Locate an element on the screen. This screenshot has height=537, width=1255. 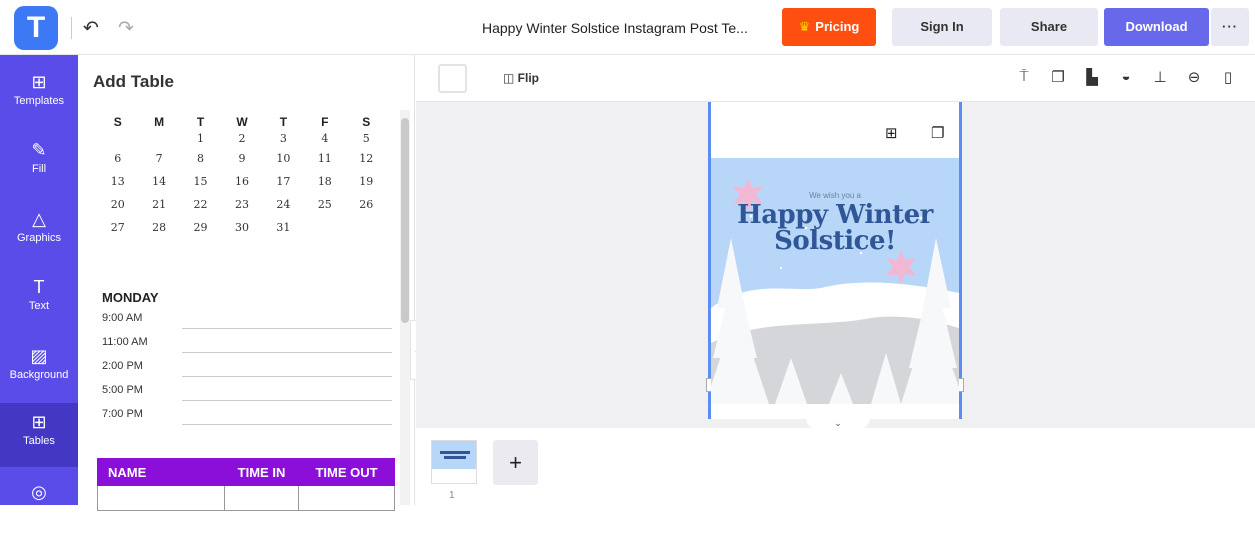
app-logo: T is located at coordinates (36, 28).